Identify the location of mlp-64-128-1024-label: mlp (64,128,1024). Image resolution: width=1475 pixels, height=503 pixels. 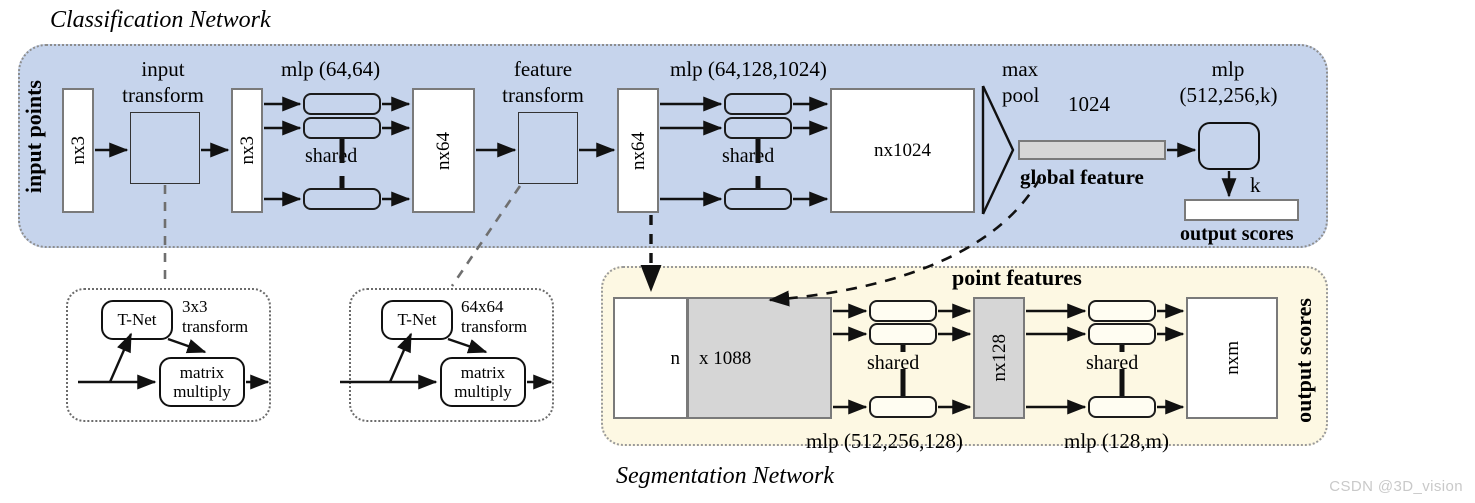
(748, 69).